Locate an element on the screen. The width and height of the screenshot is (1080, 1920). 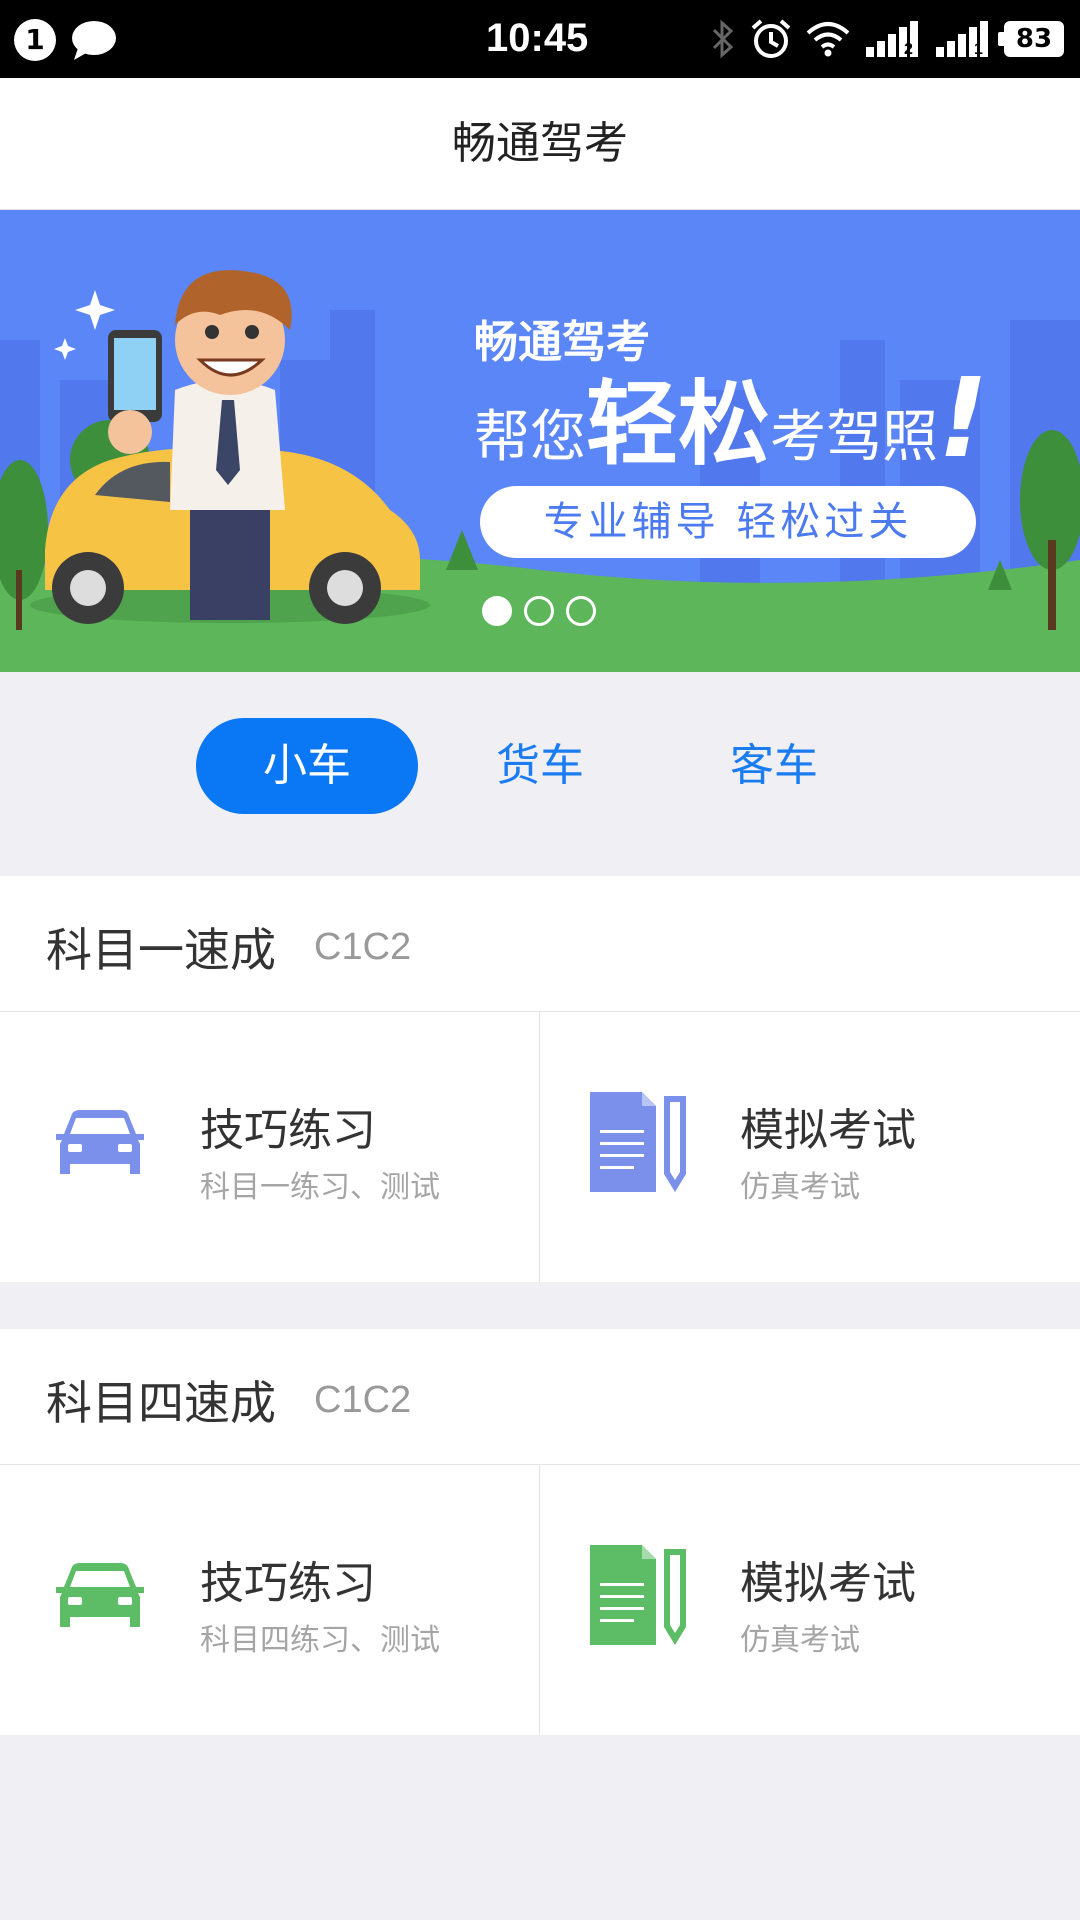
banner-slogan: 帮您轻松考驾照! is located at coordinates (731, 416).